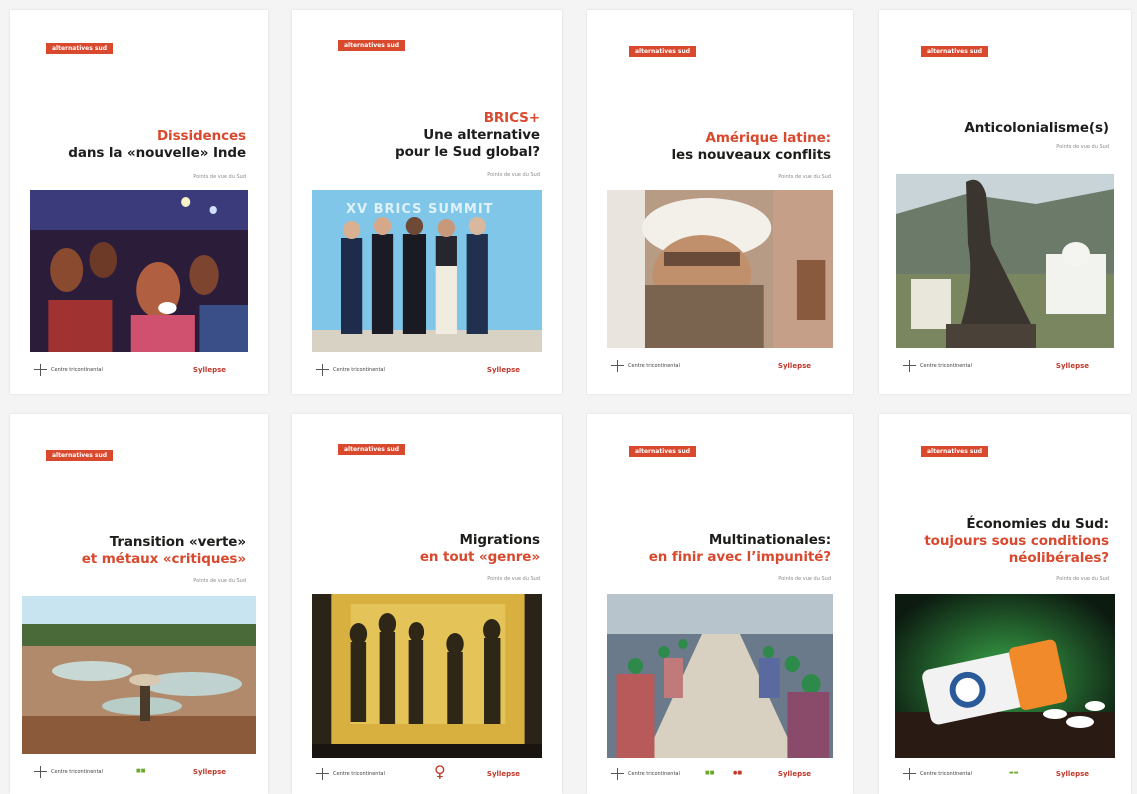  What do you see at coordinates (139, 271) in the screenshot?
I see `crowd-protest-image` at bounding box center [139, 271].